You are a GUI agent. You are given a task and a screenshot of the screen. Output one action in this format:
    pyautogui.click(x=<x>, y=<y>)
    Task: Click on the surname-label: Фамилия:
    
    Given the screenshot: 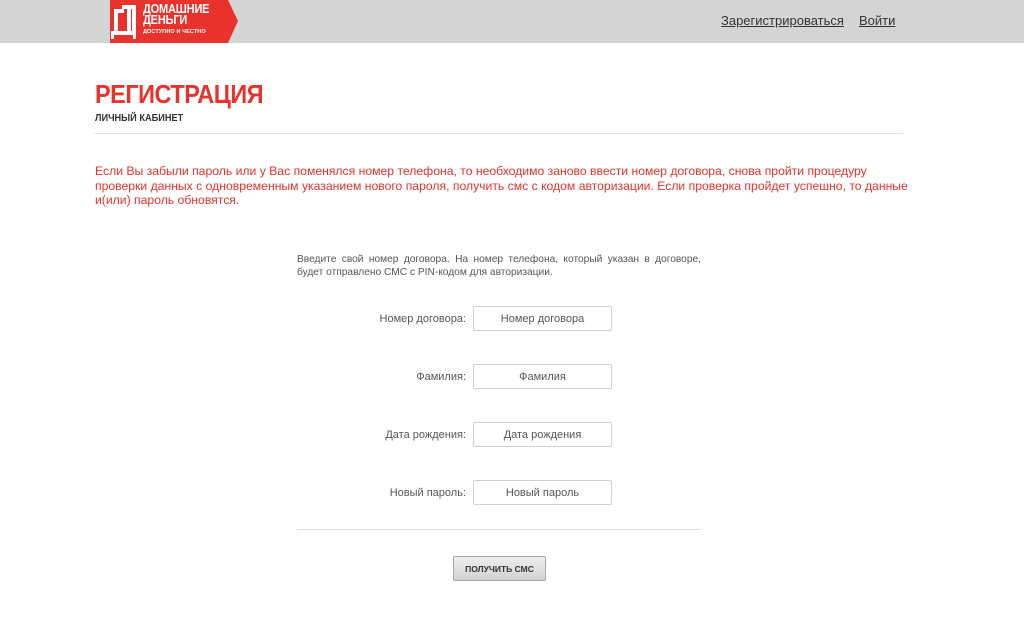 What is the action you would take?
    pyautogui.click(x=441, y=377)
    